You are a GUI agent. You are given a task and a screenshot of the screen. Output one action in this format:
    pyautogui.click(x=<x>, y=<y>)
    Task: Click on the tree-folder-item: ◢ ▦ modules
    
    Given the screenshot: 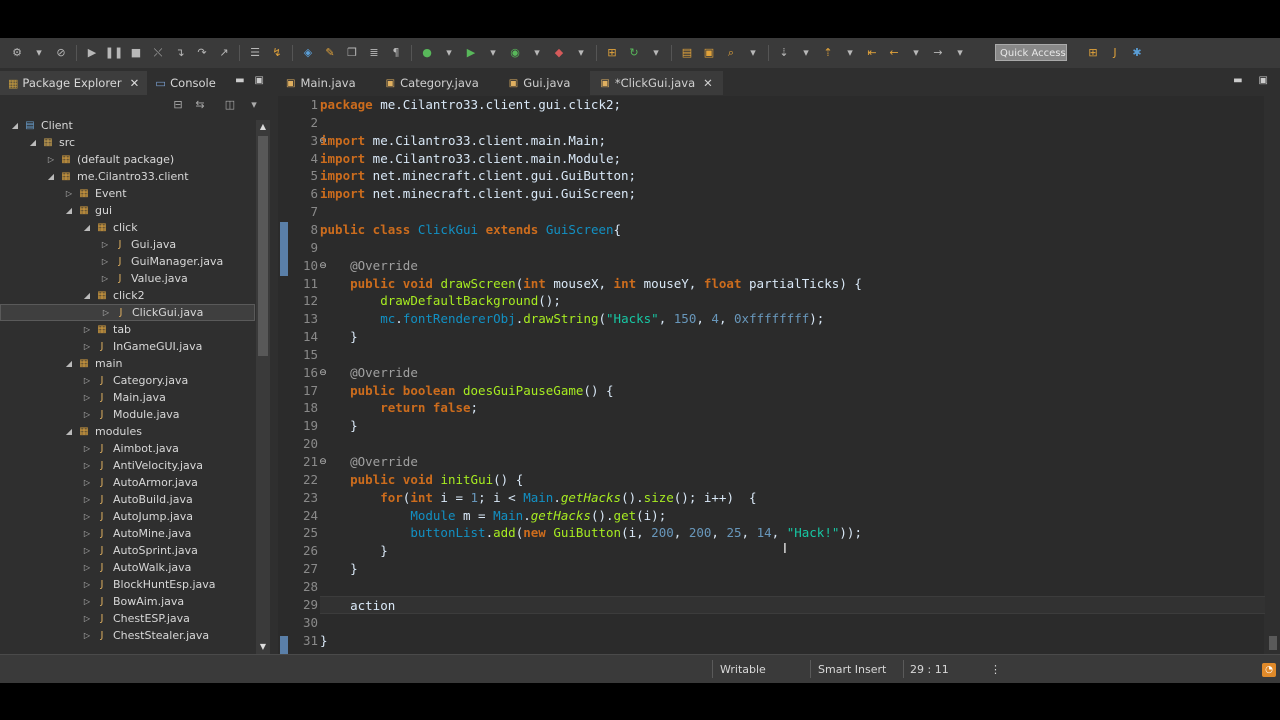 What is the action you would take?
    pyautogui.click(x=127, y=431)
    